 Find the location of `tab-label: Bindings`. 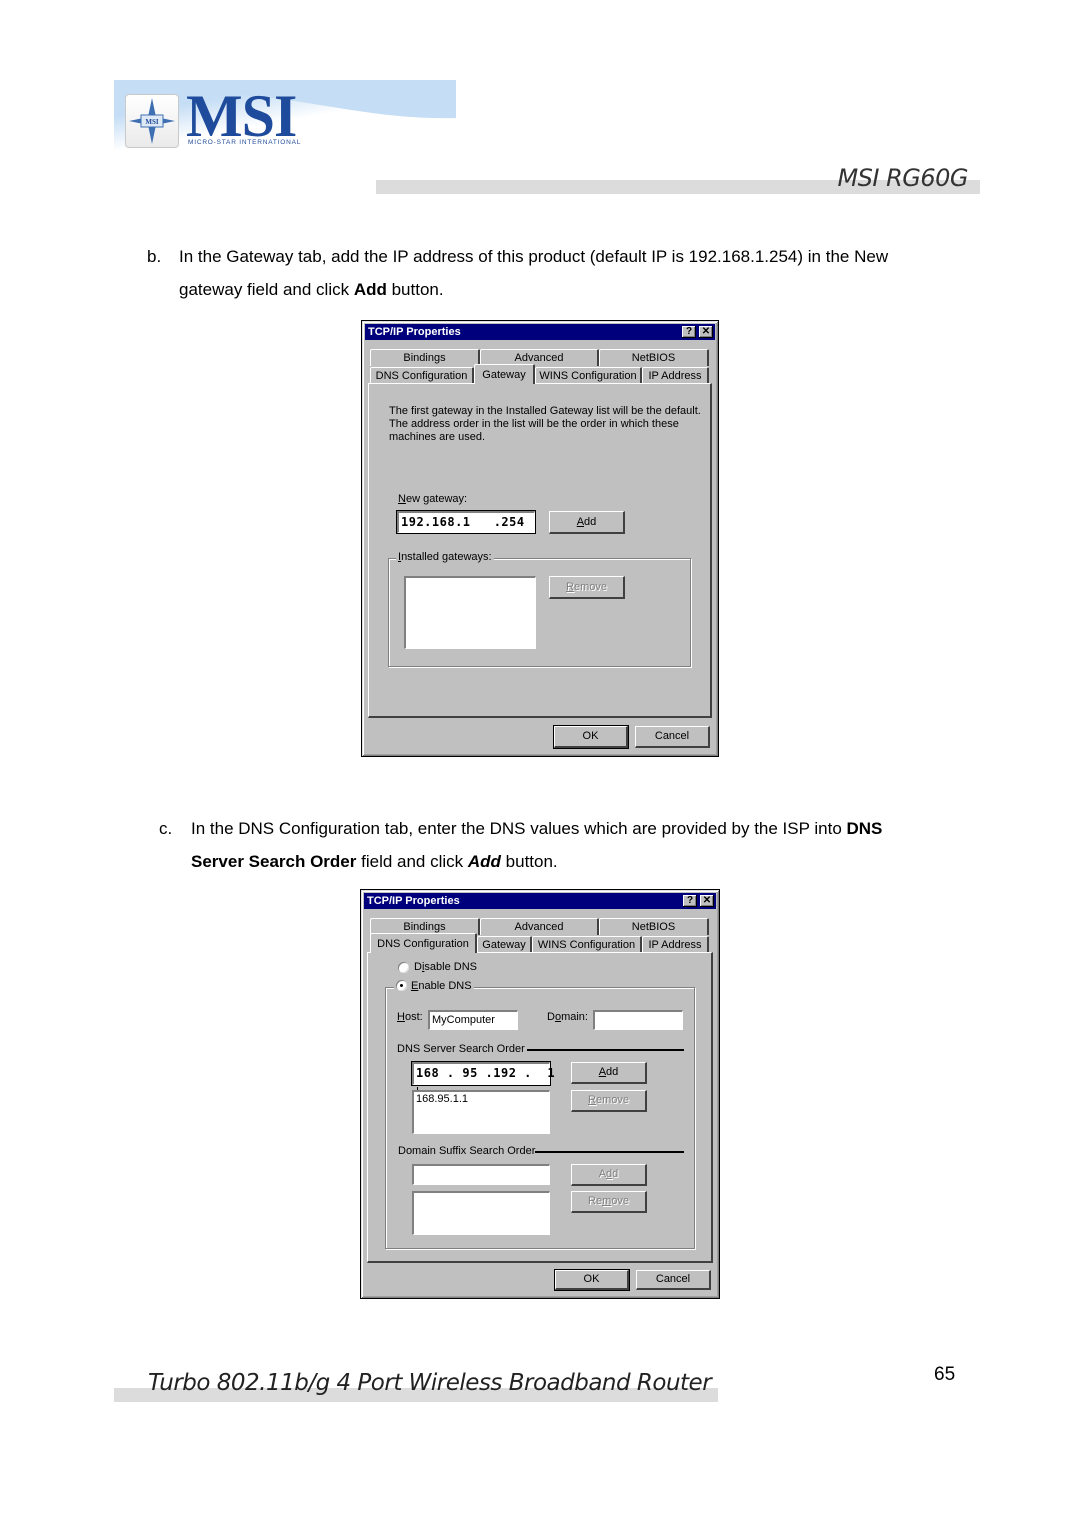

tab-label: Bindings is located at coordinates (424, 358).